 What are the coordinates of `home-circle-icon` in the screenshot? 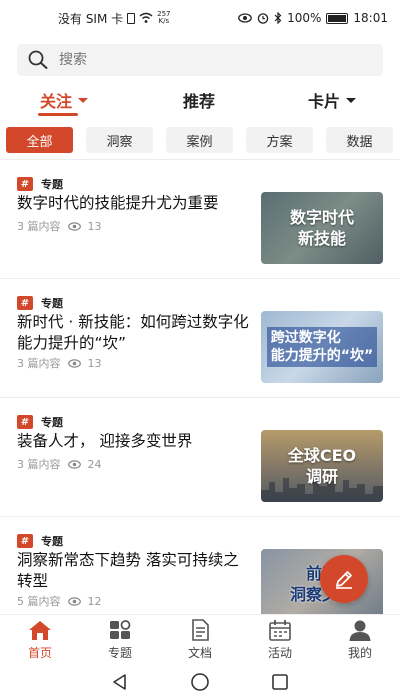 It's located at (200, 682).